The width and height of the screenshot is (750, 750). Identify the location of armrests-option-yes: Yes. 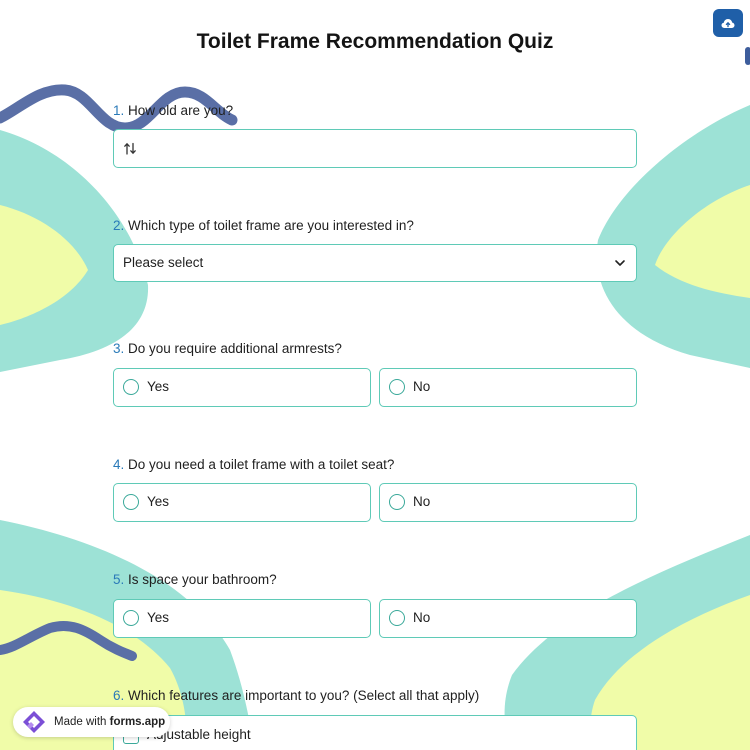
(242, 387).